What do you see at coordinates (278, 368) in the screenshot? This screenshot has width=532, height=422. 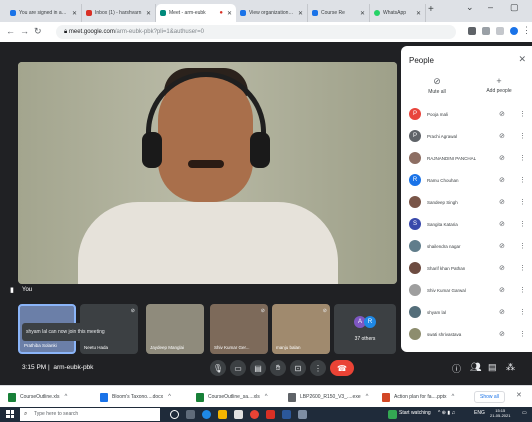 I see `raise-hand-icon: ✋︎` at bounding box center [278, 368].